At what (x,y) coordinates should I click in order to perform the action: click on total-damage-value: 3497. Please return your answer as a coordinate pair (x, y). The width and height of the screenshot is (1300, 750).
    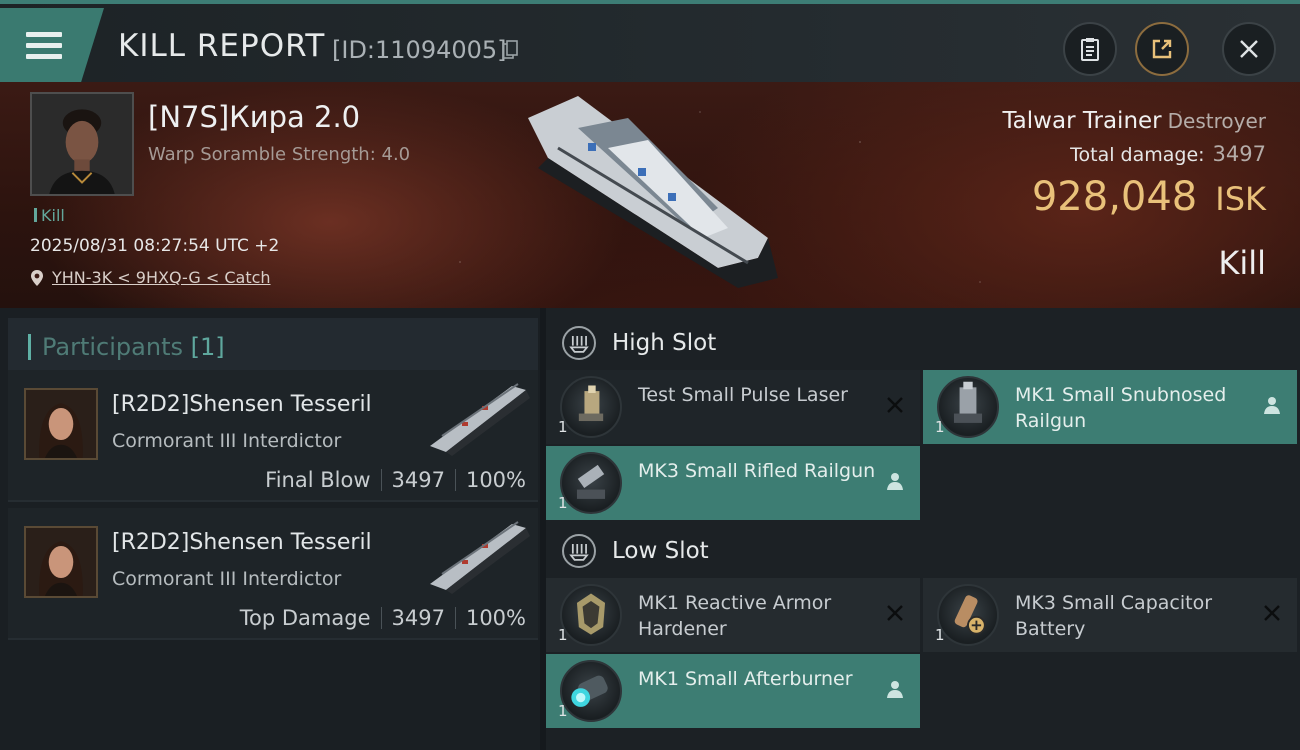
    Looking at the image, I should click on (1239, 154).